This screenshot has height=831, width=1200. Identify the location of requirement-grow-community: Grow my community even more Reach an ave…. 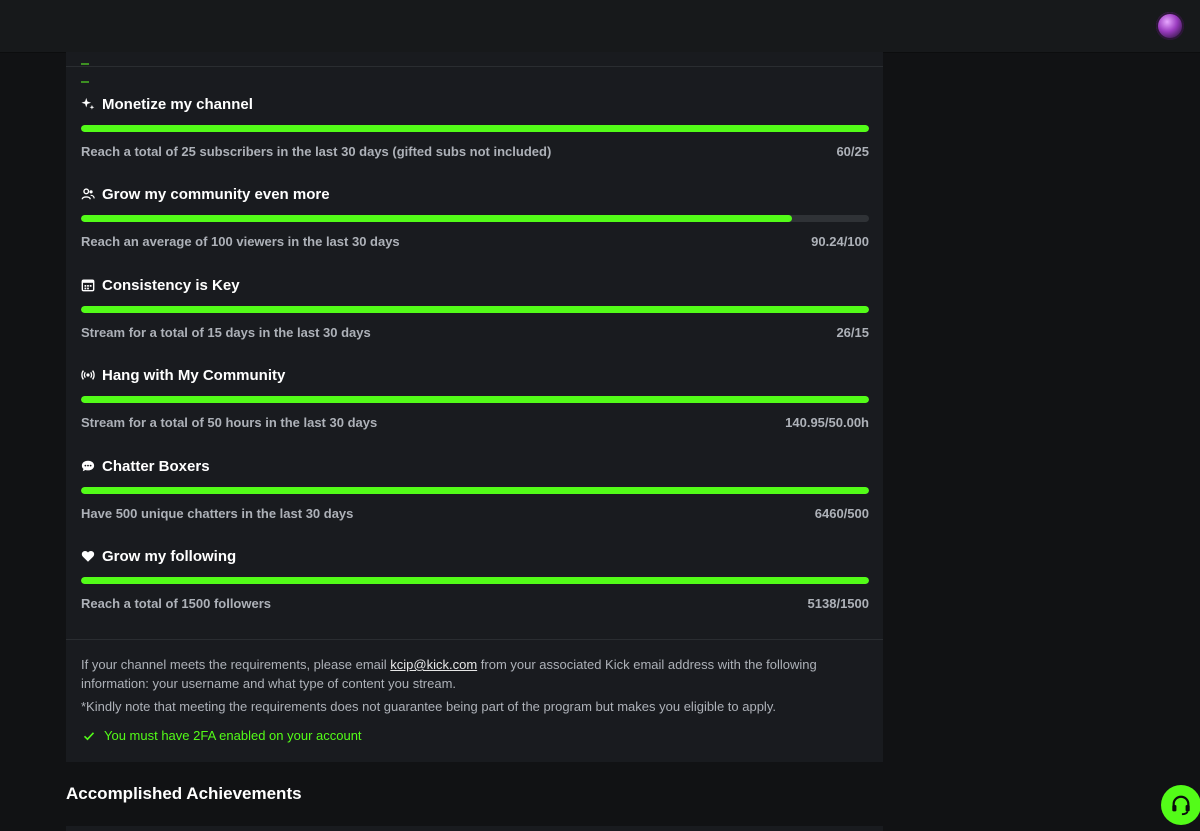
(475, 216).